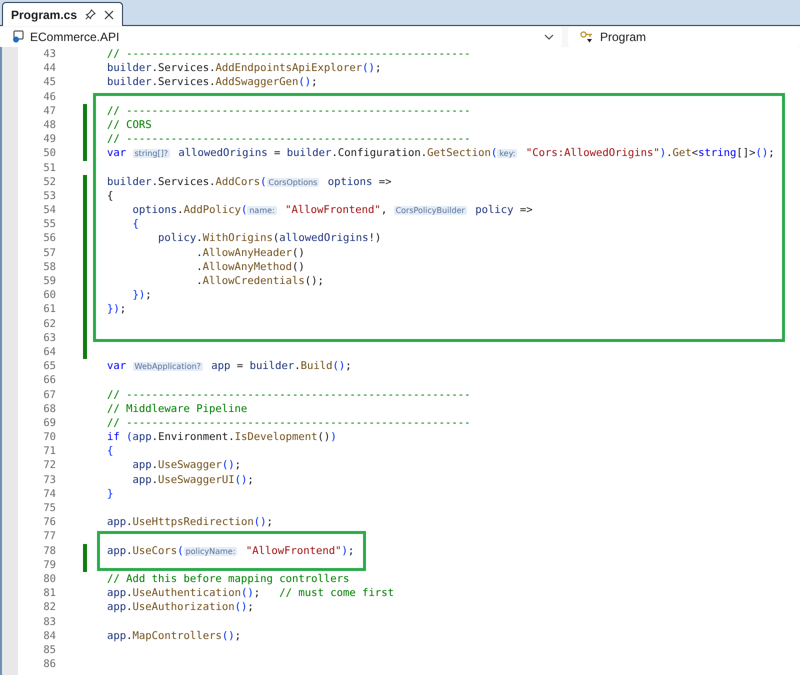 The height and width of the screenshot is (675, 800). I want to click on code-line: var string[]? allowedOrigins = builder.Configuration.GetSection( key: "Cors:AllowedOrigins").Get<string[]>();, so click(441, 153).